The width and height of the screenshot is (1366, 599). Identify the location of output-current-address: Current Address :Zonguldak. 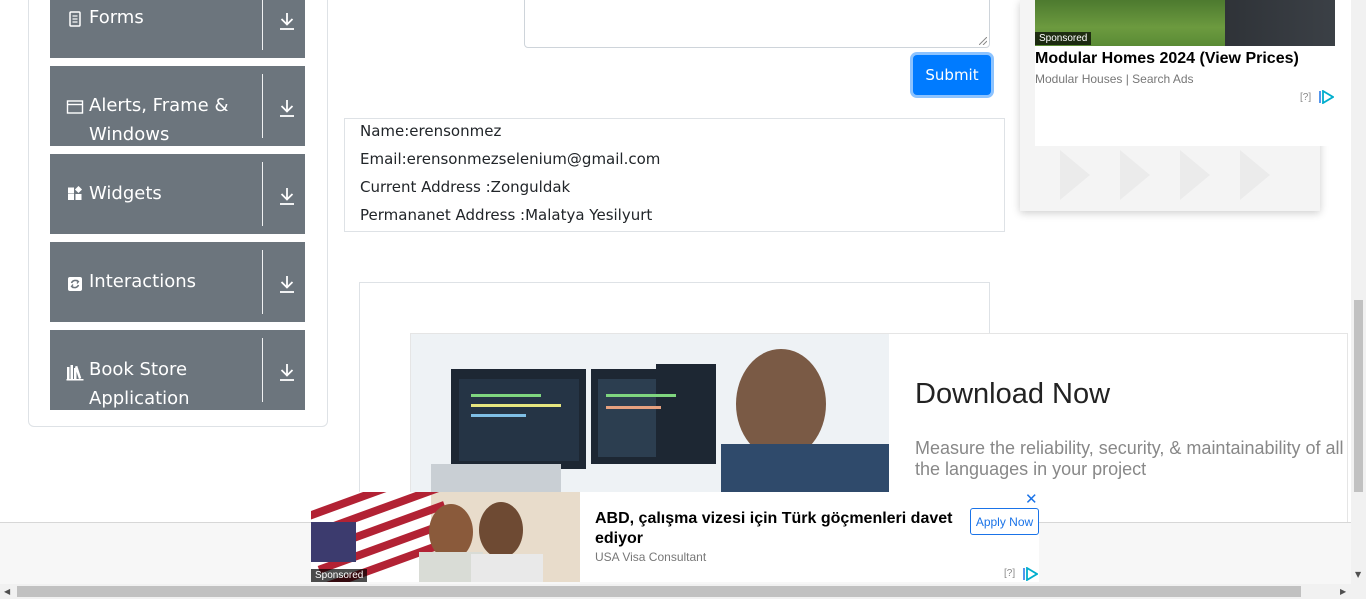
(465, 187).